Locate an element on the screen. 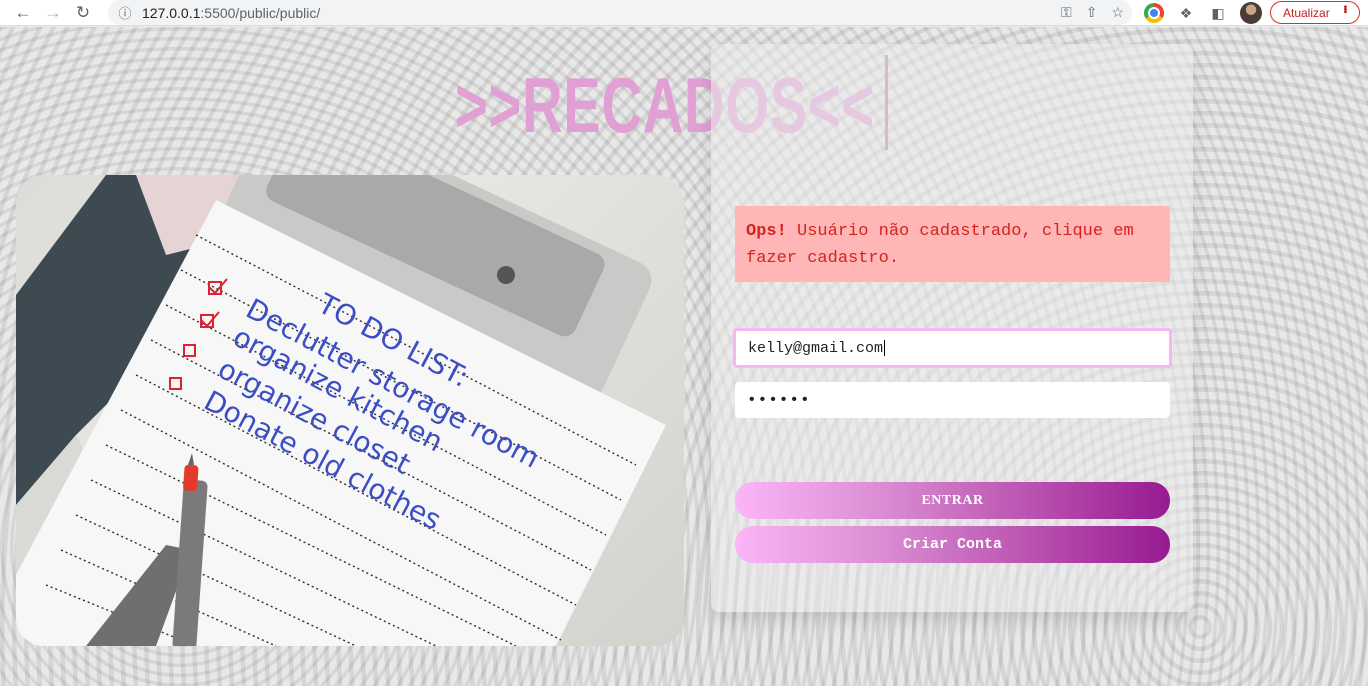  alert-strong: Ops! is located at coordinates (766, 231).